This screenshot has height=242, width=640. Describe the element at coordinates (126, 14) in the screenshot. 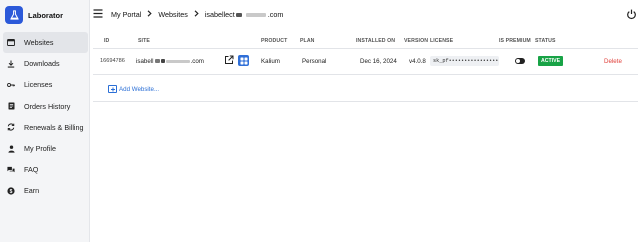

I see `breadcrumb-my-portal: My Portal` at that location.